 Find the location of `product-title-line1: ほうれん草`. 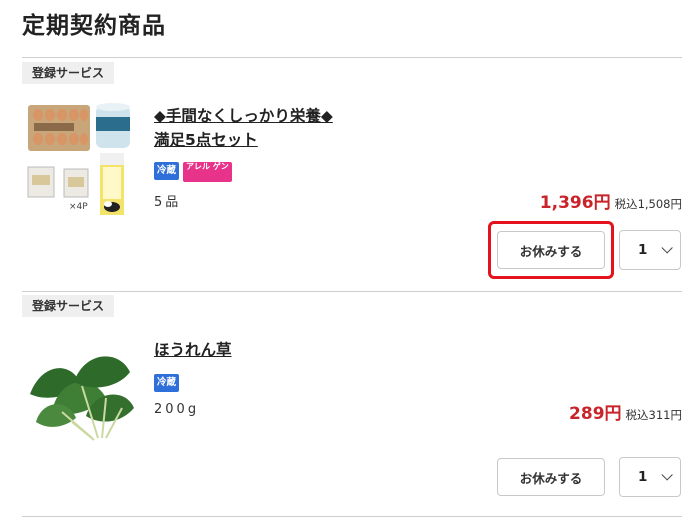

product-title-line1: ほうれん草 is located at coordinates (193, 350).